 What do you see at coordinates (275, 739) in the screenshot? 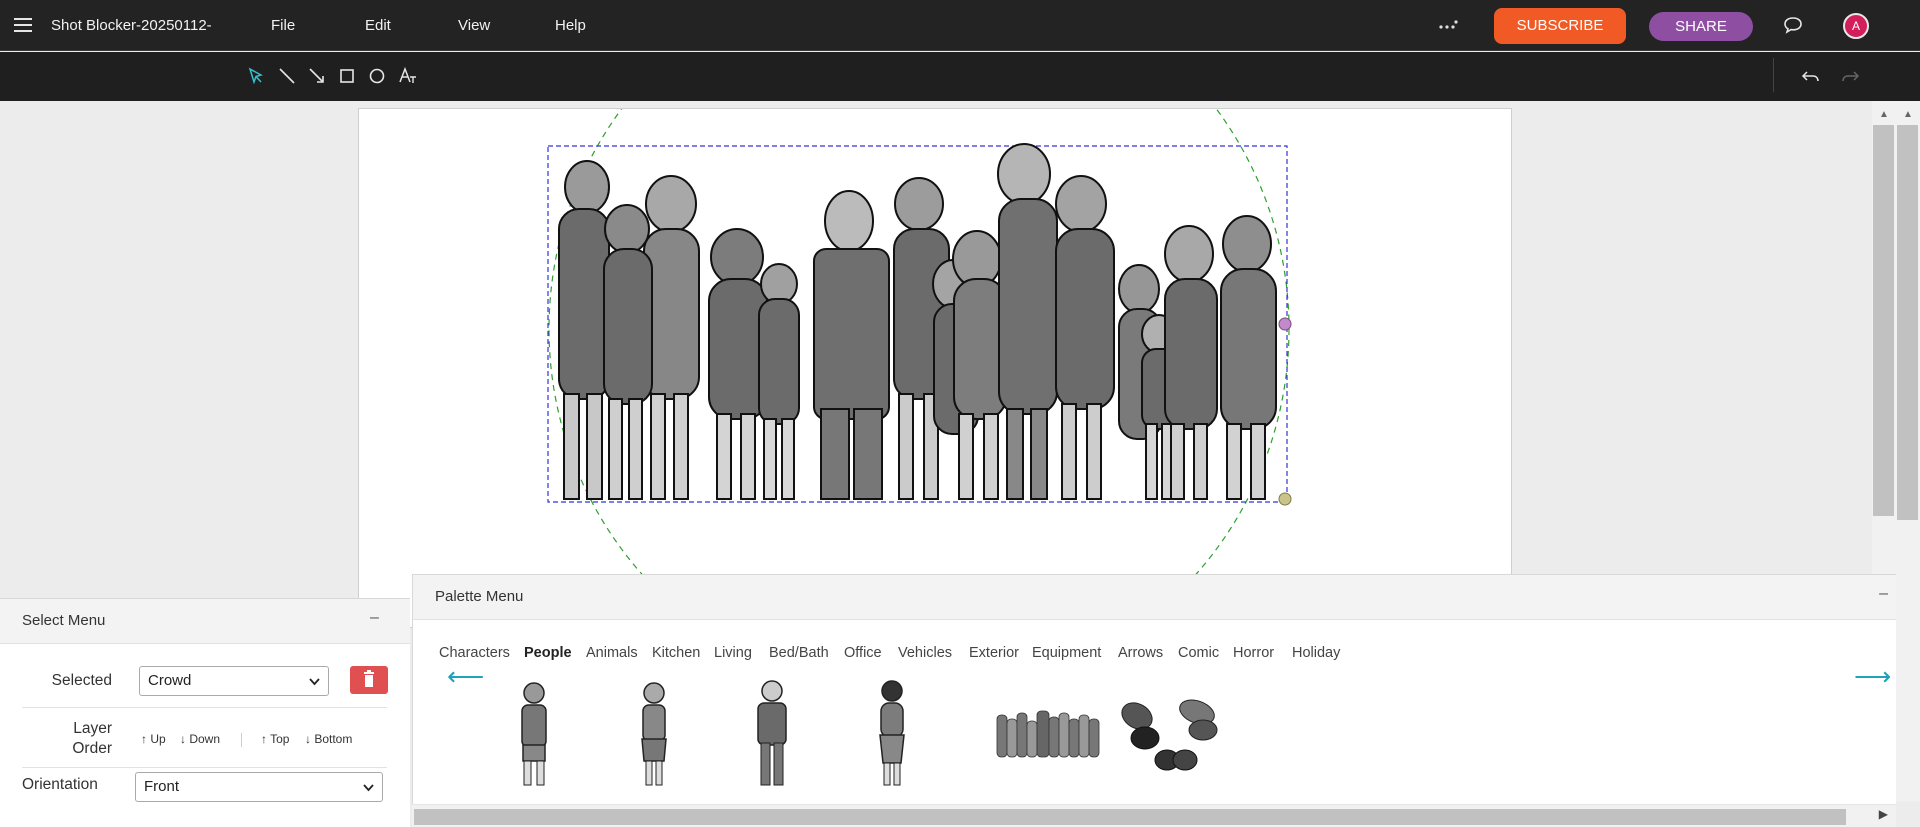
I see `layer-top-button: ↑ Top` at bounding box center [275, 739].